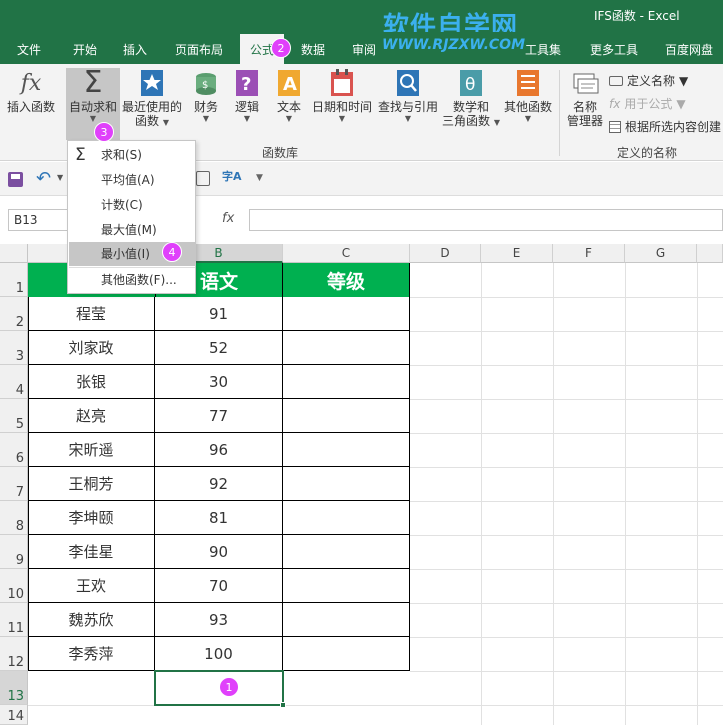  What do you see at coordinates (14, 552) in the screenshot?
I see `row-header: 9` at bounding box center [14, 552].